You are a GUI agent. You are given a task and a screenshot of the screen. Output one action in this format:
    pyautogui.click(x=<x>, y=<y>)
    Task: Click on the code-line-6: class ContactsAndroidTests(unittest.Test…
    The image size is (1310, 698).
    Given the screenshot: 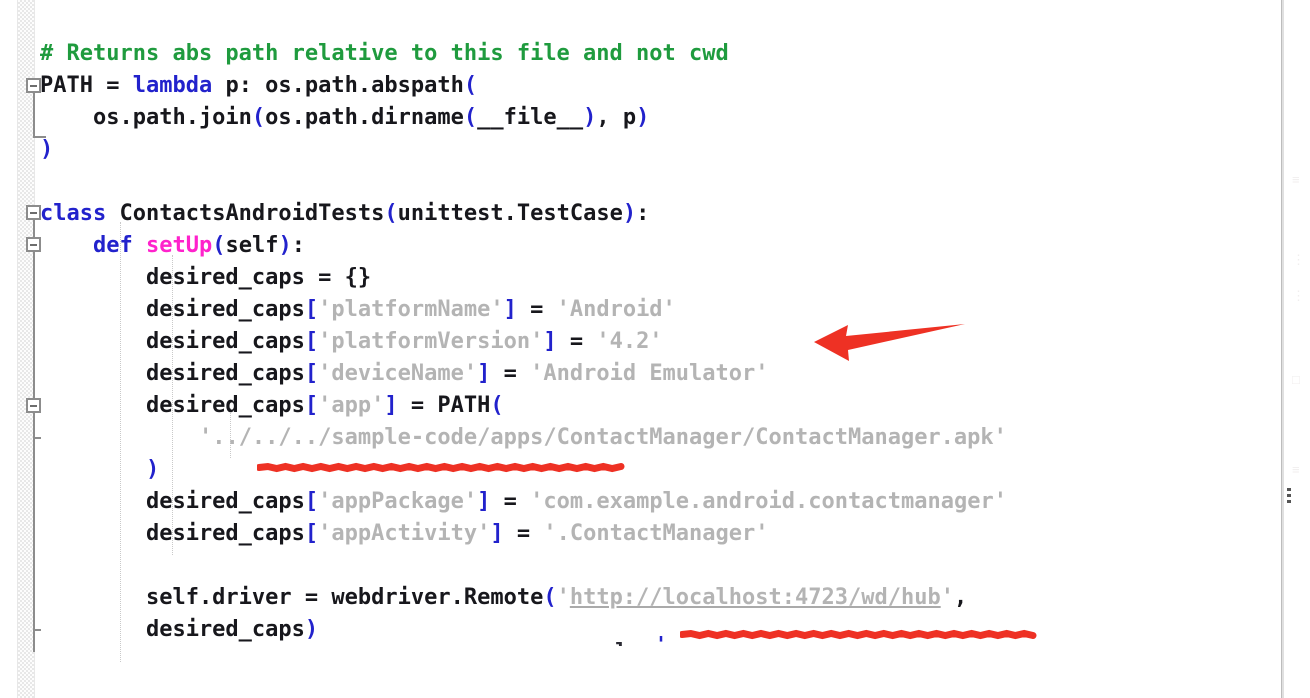 What is the action you would take?
    pyautogui.click(x=344, y=214)
    